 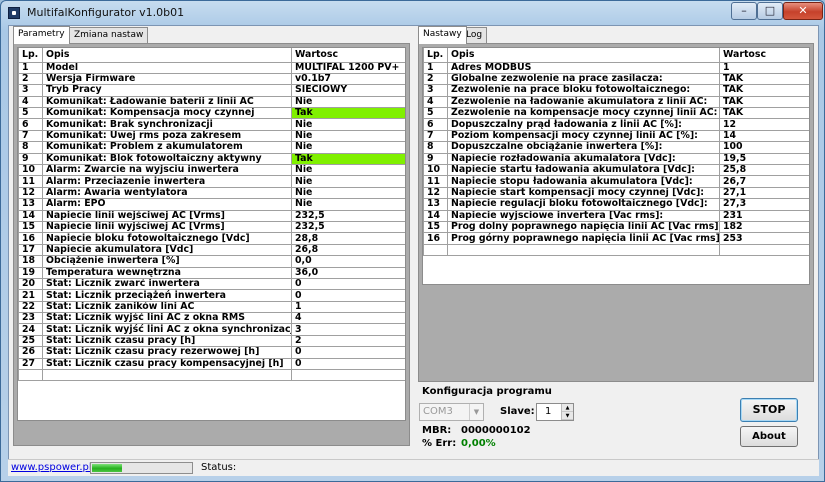 What do you see at coordinates (442, 35) in the screenshot?
I see `tab-nastawy: Nastawy` at bounding box center [442, 35].